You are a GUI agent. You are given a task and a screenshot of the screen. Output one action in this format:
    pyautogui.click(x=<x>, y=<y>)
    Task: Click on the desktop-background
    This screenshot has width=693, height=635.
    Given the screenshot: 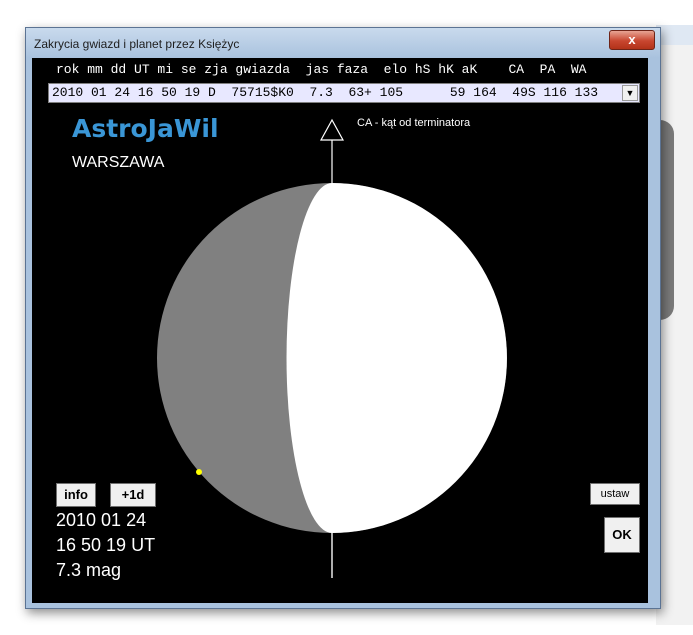 What is the action you would take?
    pyautogui.click(x=674, y=325)
    